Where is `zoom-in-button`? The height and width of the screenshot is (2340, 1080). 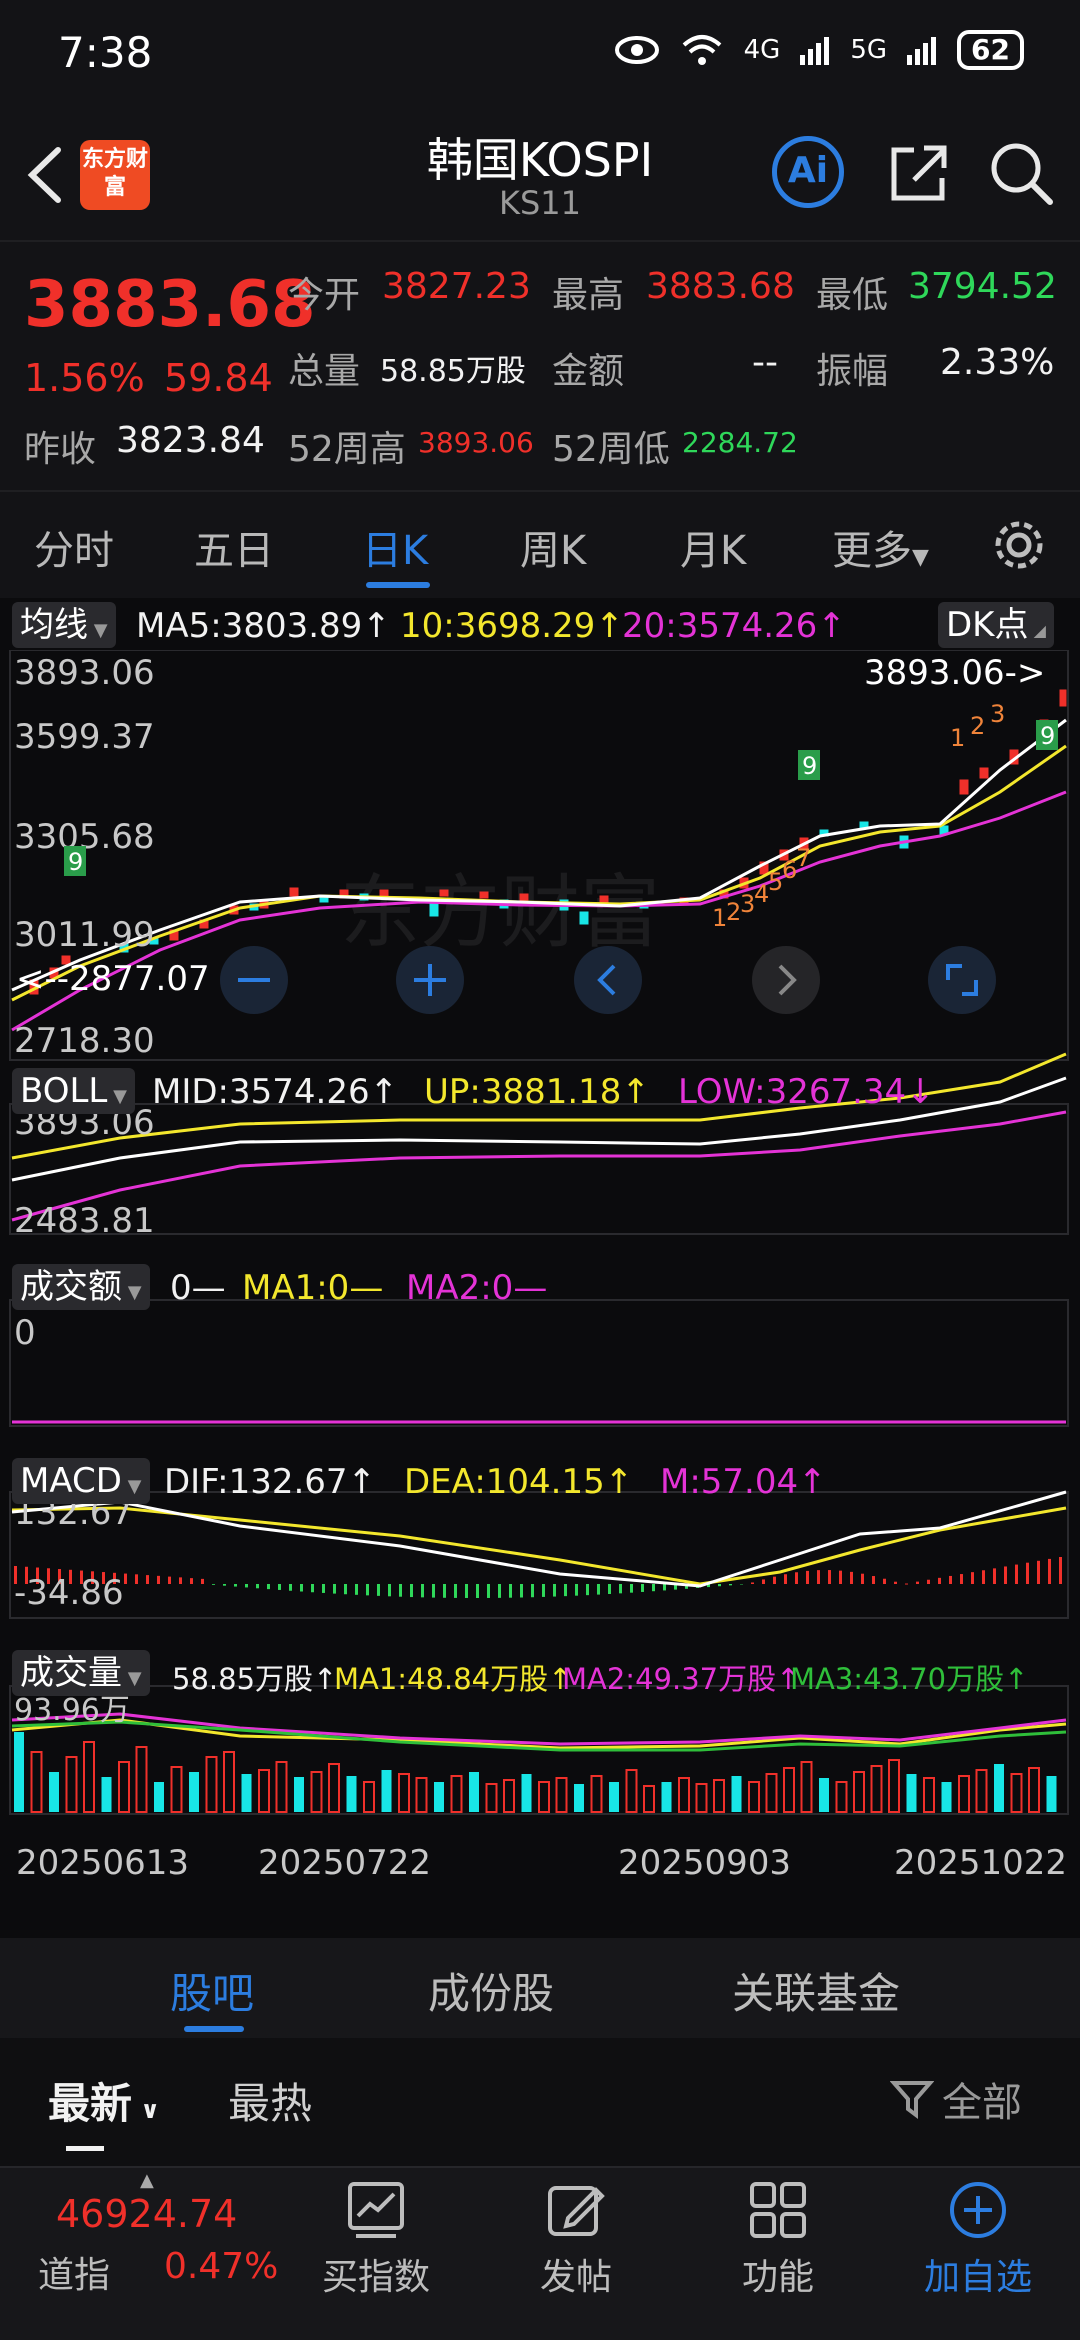 zoom-in-button is located at coordinates (430, 980).